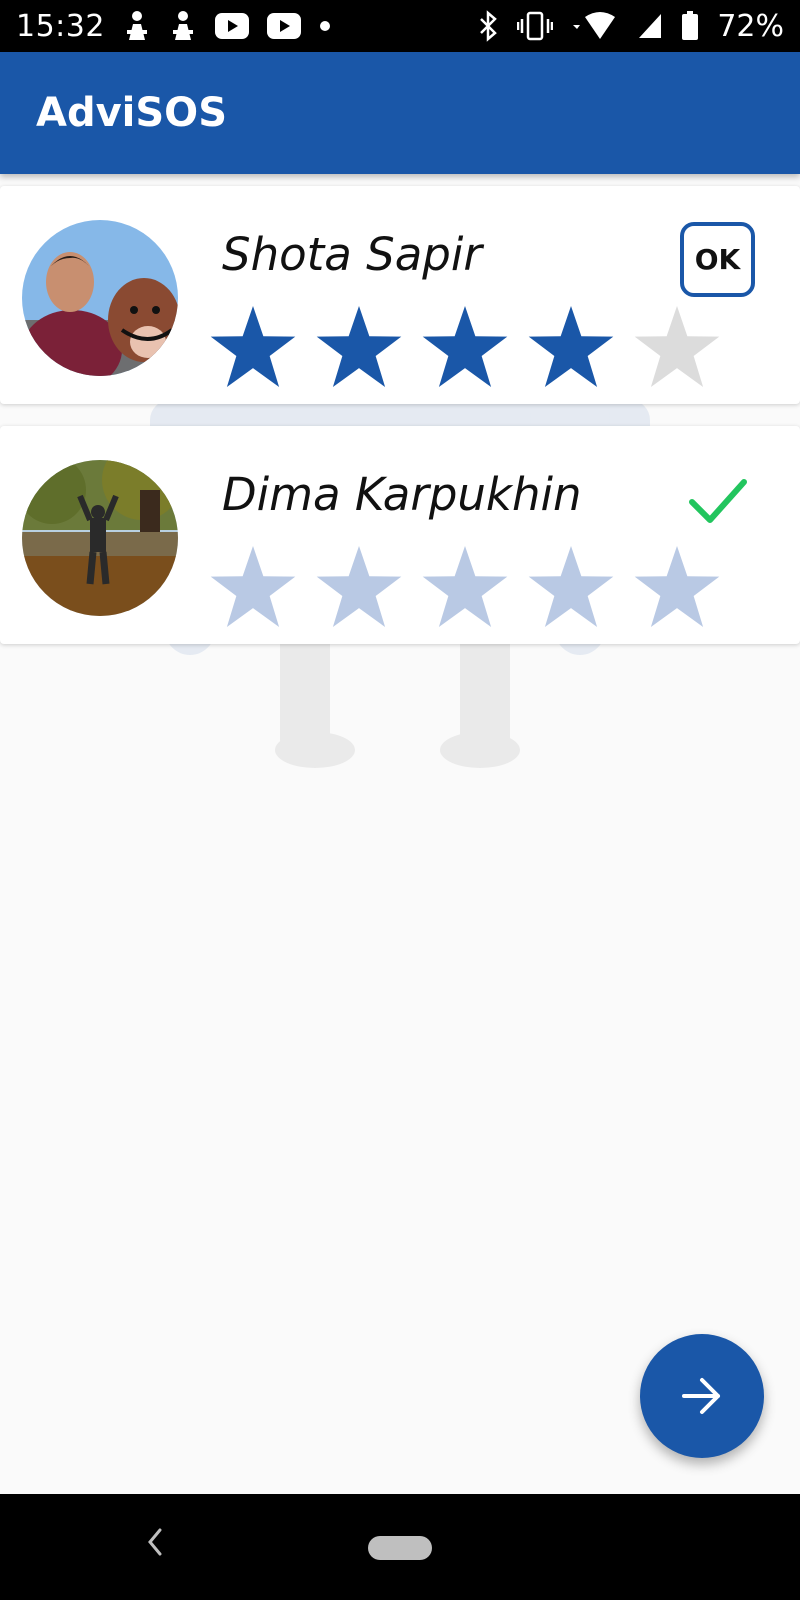 Image resolution: width=800 pixels, height=1600 pixels. I want to click on cell-signal-icon, so click(650, 26).